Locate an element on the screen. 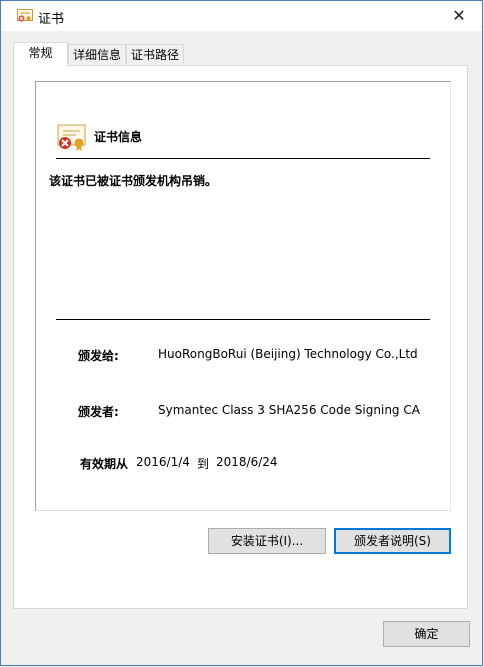 This screenshot has height=667, width=484. issuer-statement-button: 颁发者说明(S) is located at coordinates (392, 541).